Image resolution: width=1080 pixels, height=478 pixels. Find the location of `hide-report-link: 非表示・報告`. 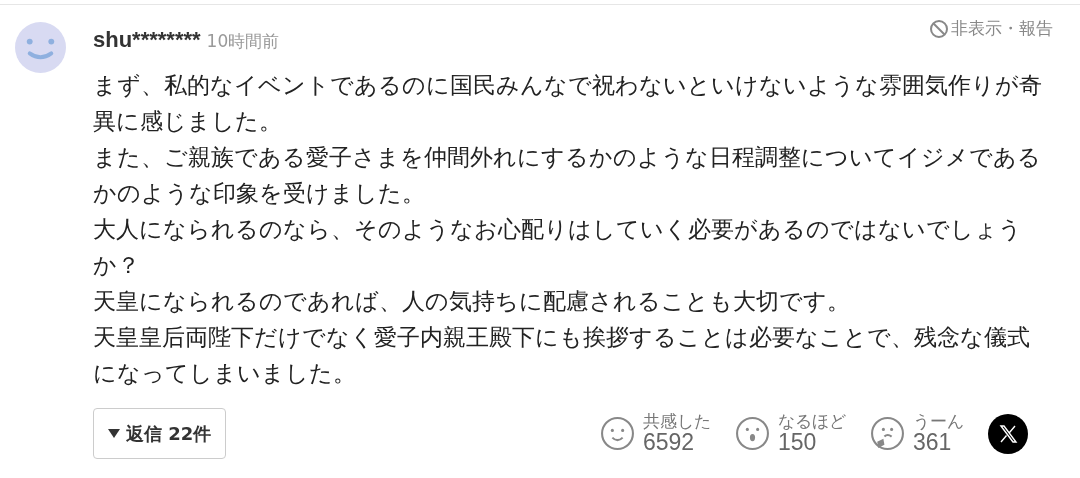

hide-report-link: 非表示・報告 is located at coordinates (1002, 28).